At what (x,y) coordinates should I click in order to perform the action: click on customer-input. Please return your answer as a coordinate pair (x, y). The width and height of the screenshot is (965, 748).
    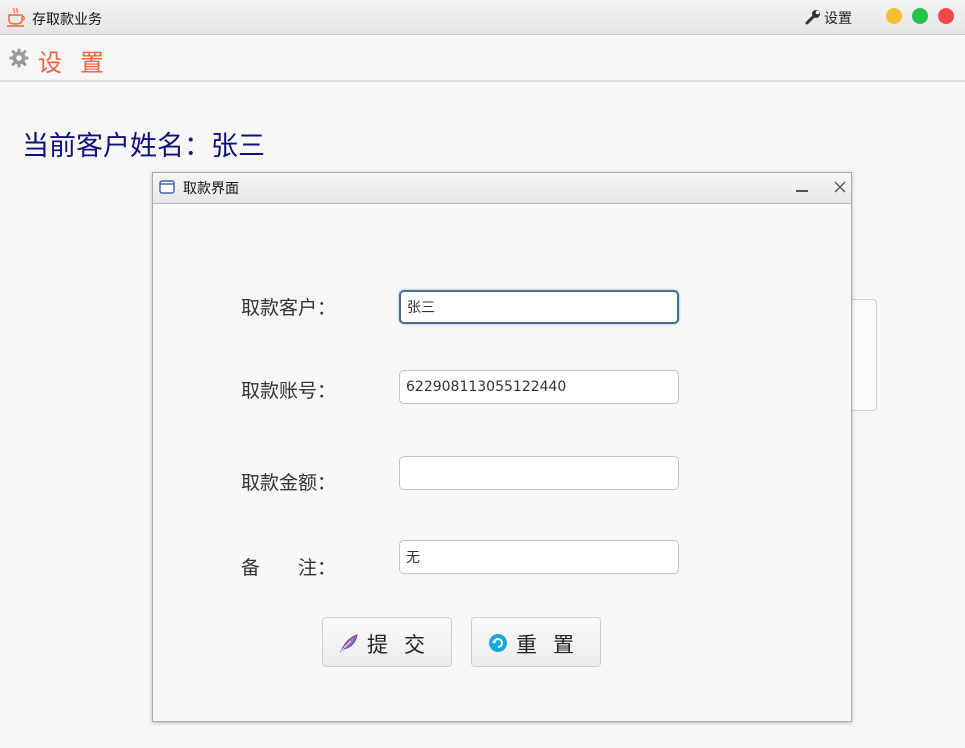
    Looking at the image, I should click on (539, 307).